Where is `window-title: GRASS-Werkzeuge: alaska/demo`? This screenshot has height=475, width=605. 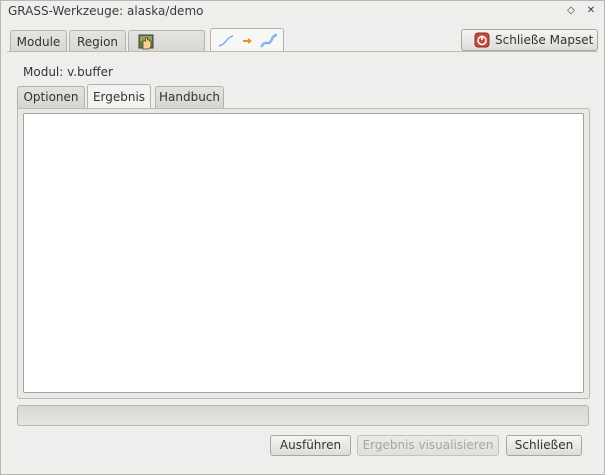 window-title: GRASS-Werkzeuge: alaska/demo is located at coordinates (106, 11).